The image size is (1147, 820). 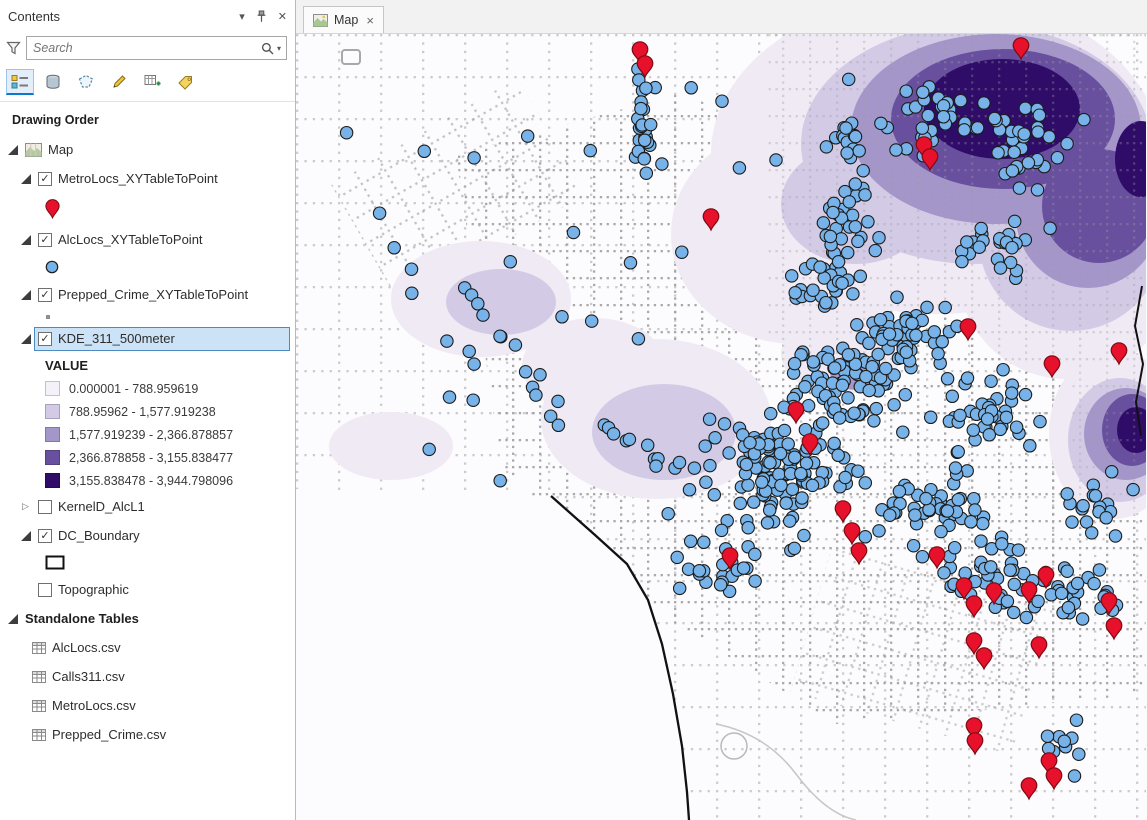 I want to click on table-item-prepped-crime-csv: Prepped_Crime.csv, so click(x=147, y=734).